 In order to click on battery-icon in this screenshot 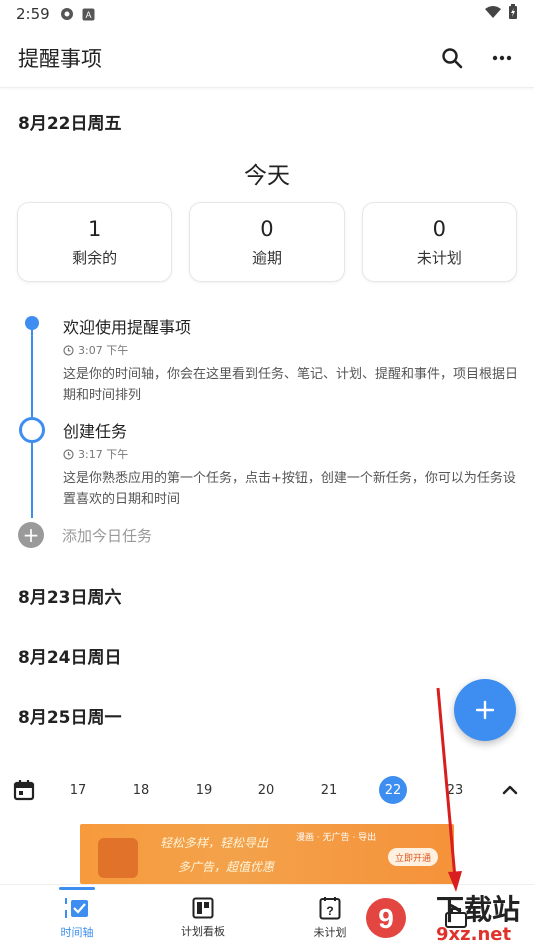, I will do `click(513, 14)`.